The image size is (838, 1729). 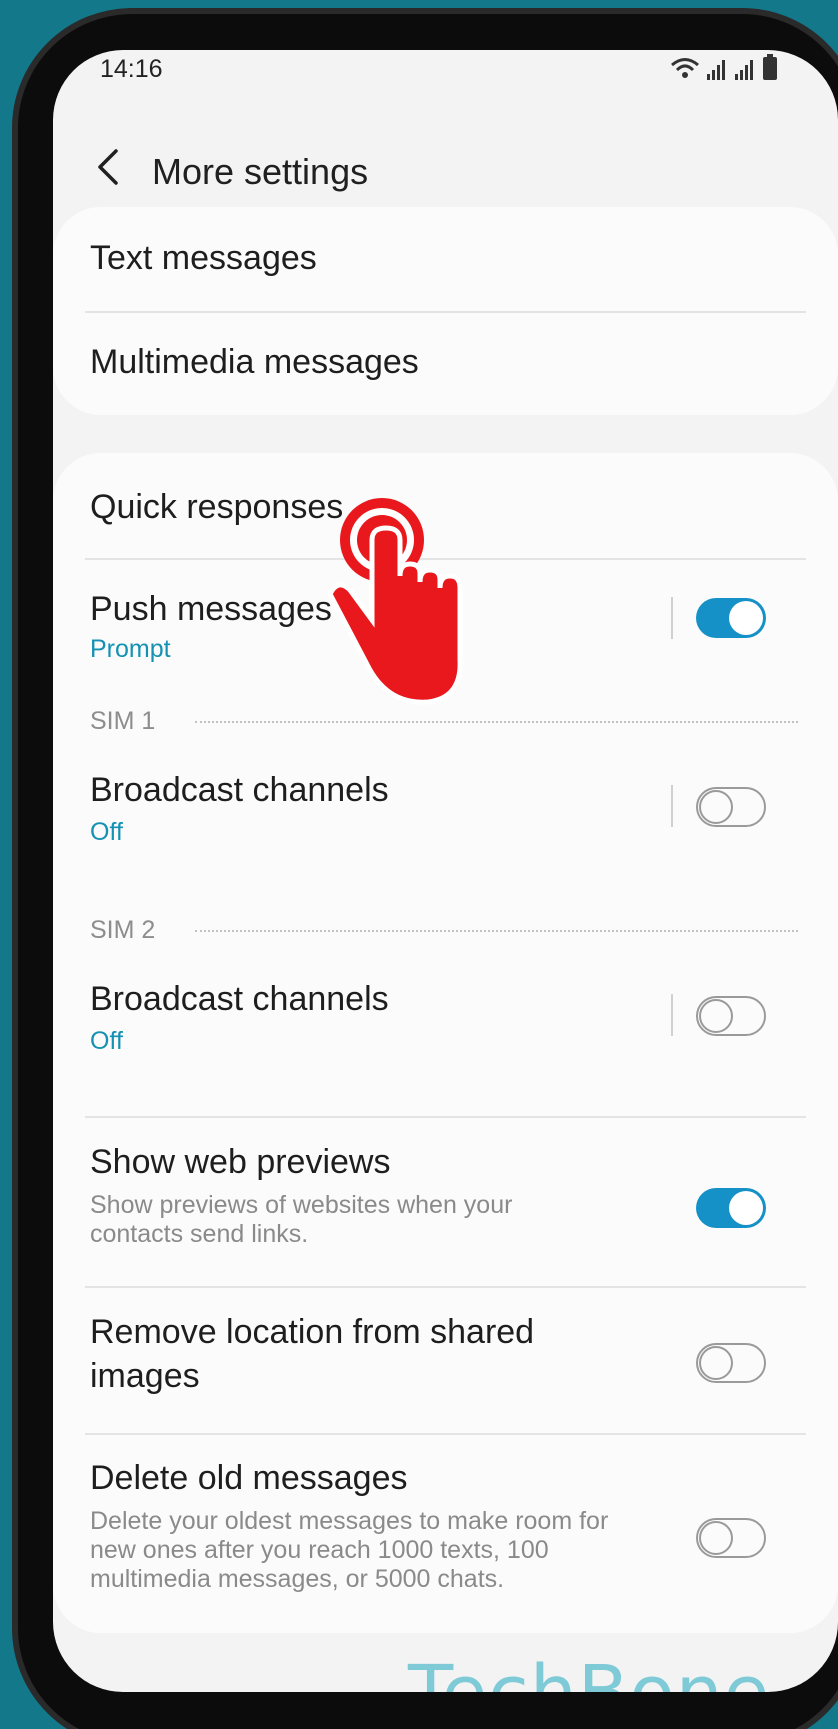 I want to click on status-time: 14:16, so click(x=131, y=69).